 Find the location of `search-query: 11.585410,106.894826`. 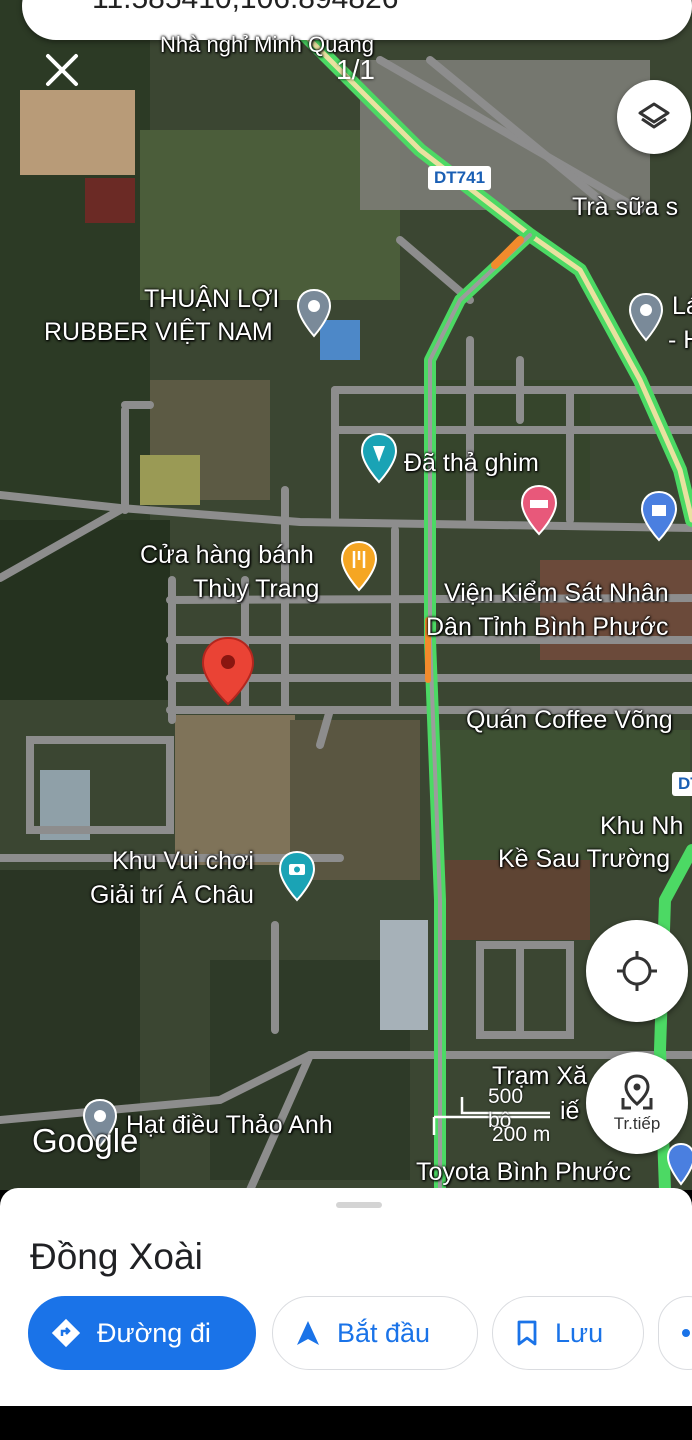

search-query: 11.585410,106.894826 is located at coordinates (245, 8).